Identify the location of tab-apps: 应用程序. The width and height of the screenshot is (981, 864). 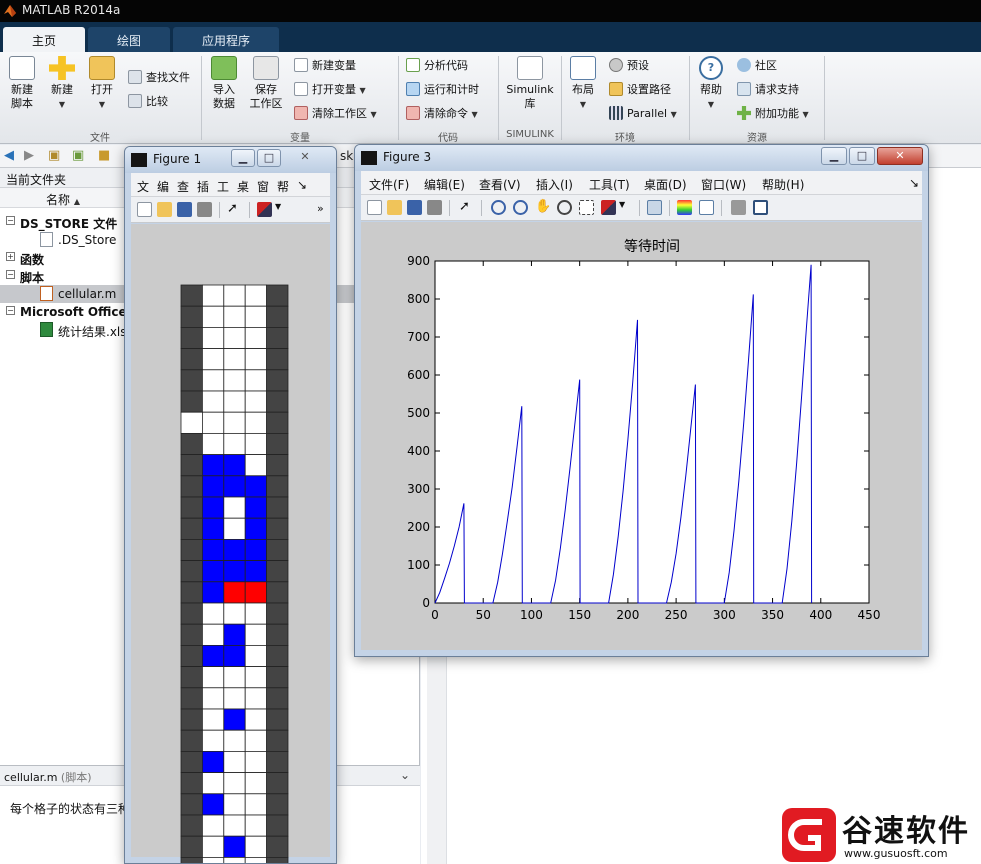
(226, 39).